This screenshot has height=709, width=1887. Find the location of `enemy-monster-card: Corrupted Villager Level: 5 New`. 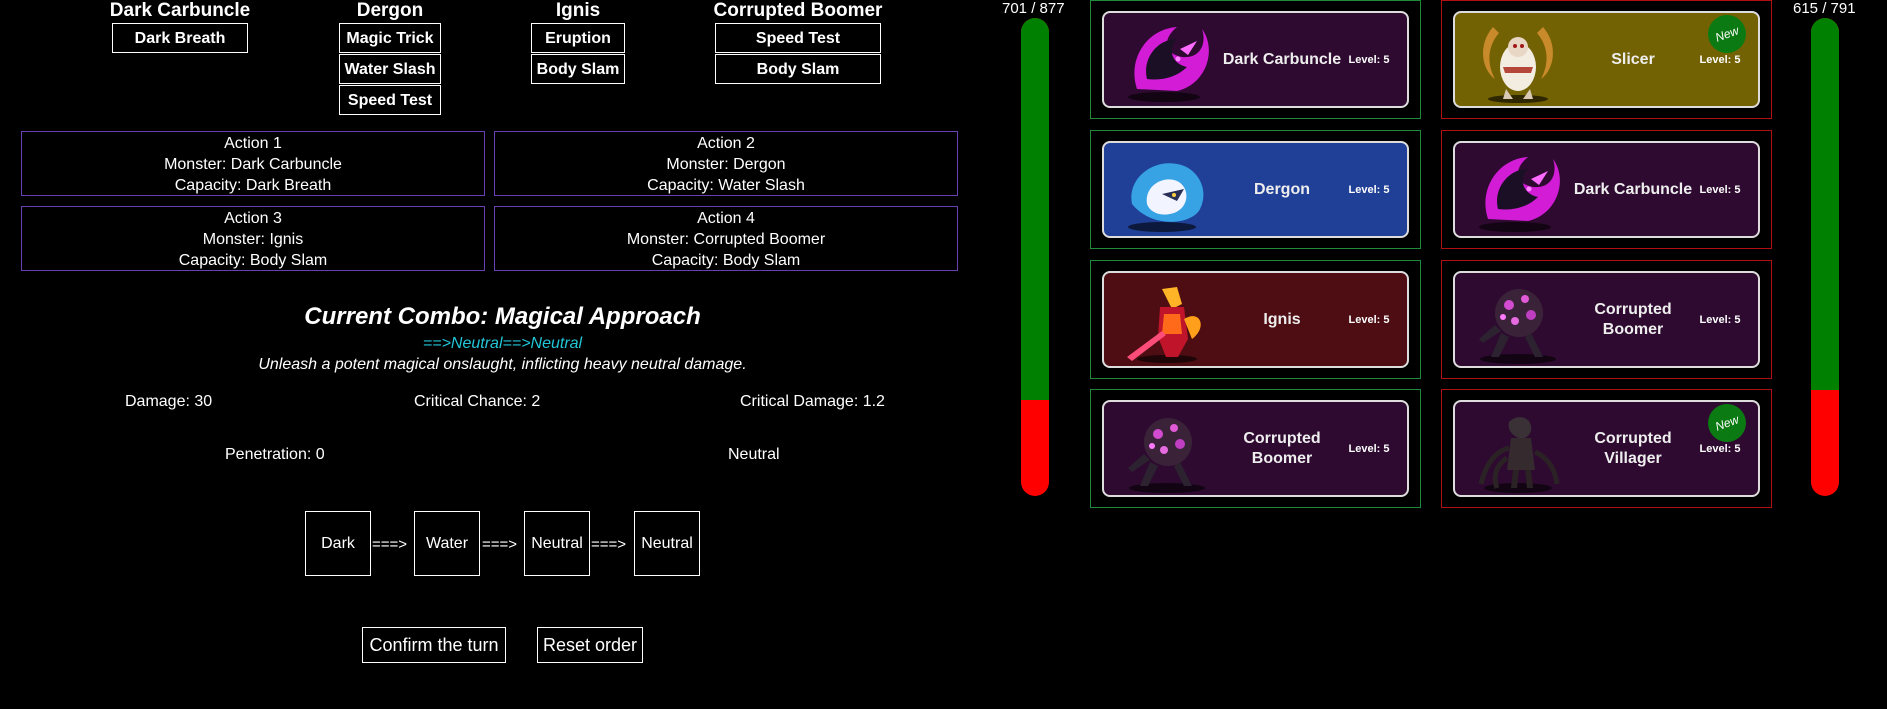

enemy-monster-card: Corrupted Villager Level: 5 New is located at coordinates (1606, 448).